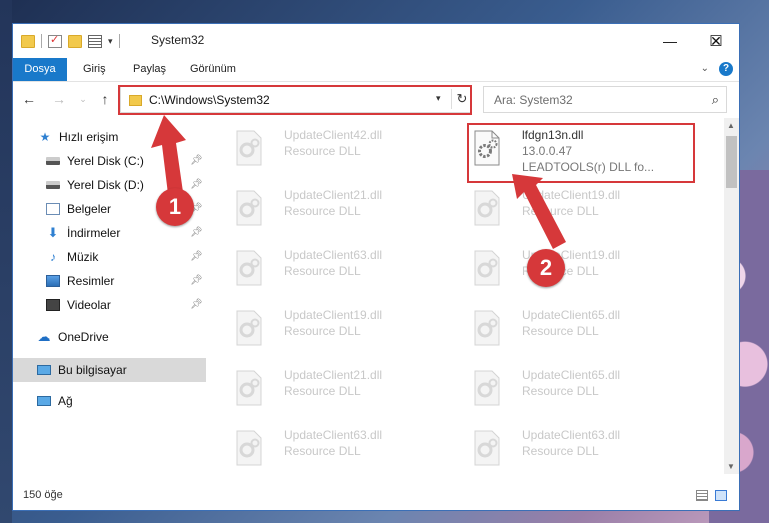 The image size is (769, 523). Describe the element at coordinates (55, 40) in the screenshot. I see `properties-check-icon` at that location.